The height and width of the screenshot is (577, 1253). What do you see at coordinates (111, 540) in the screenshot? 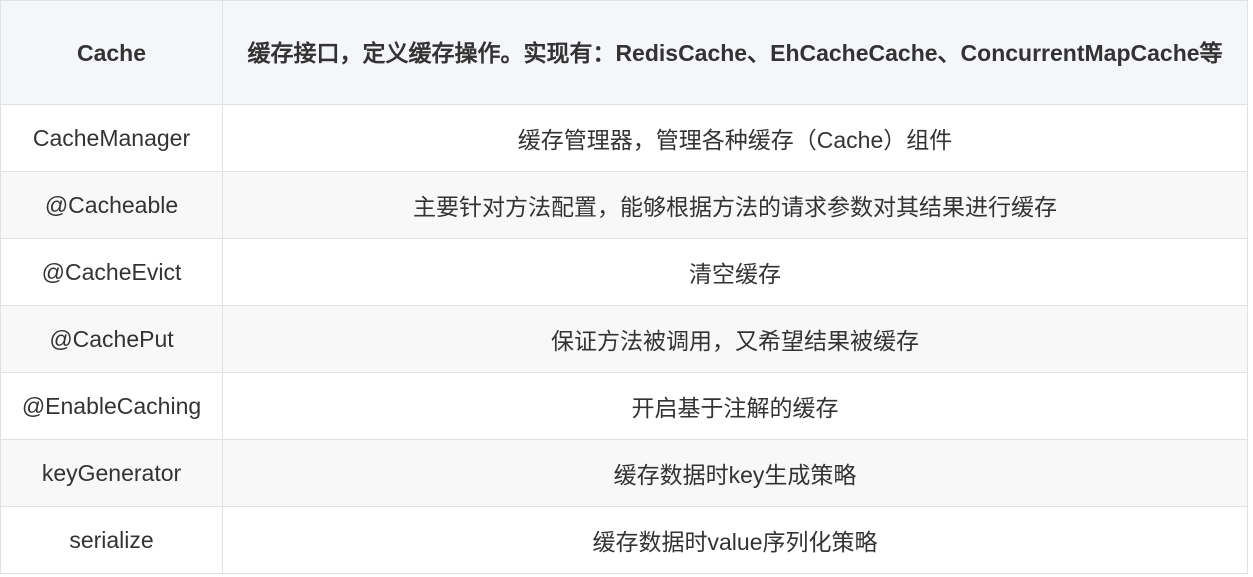
I see `row-name-cell: serialize` at bounding box center [111, 540].